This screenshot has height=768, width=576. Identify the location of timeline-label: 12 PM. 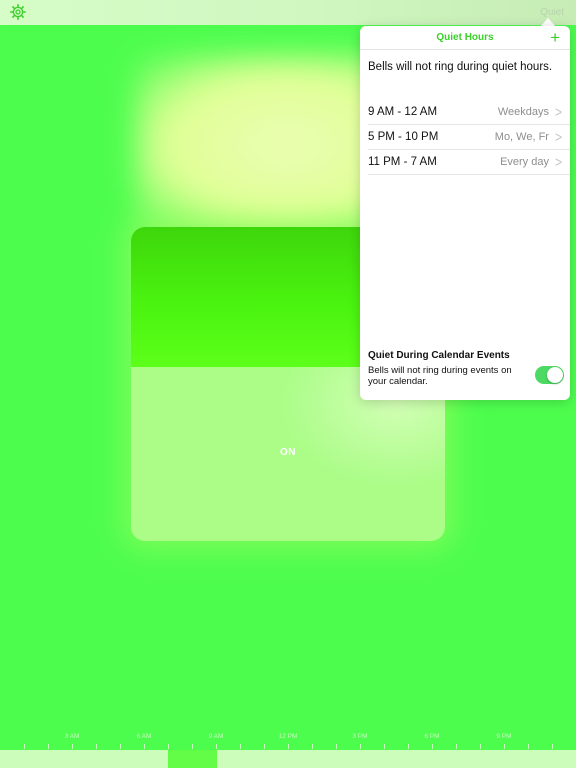
(288, 736).